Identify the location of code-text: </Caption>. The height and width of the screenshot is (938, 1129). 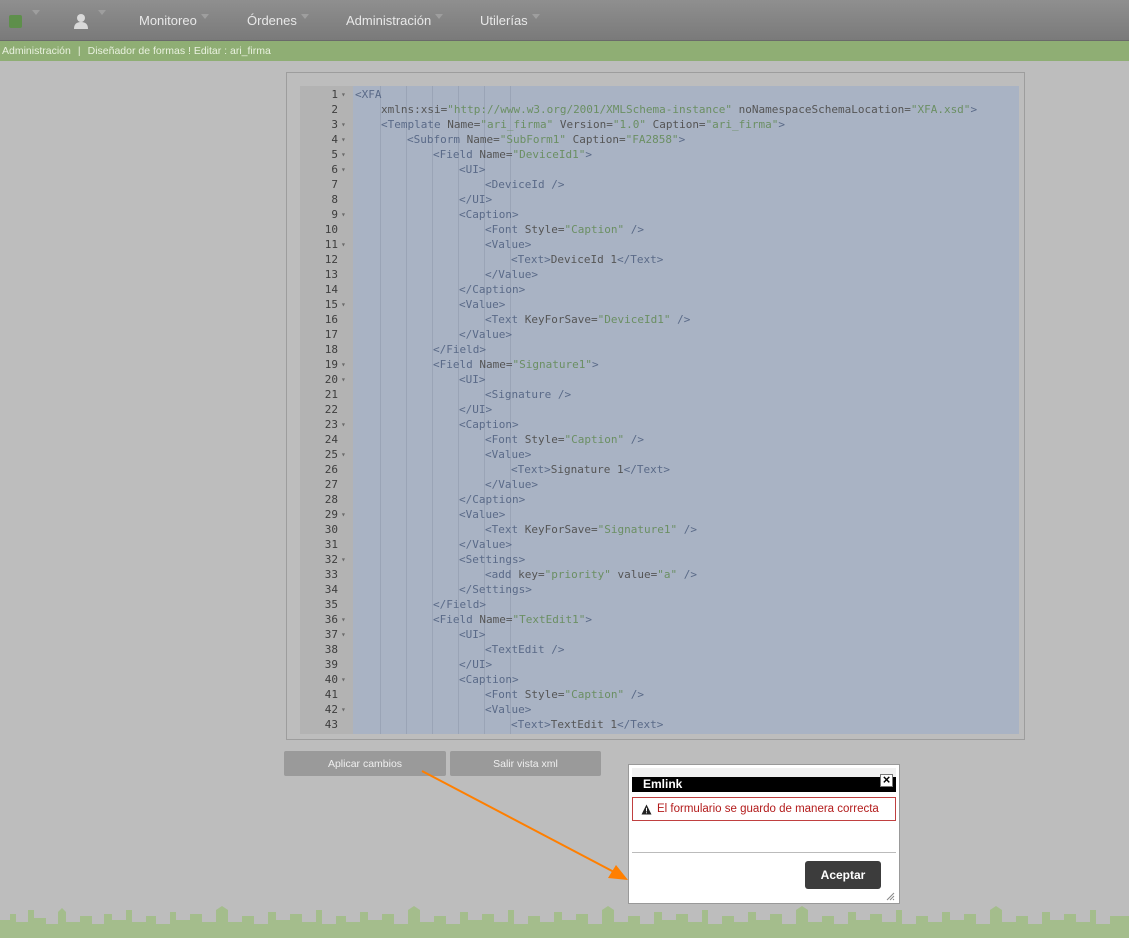
(492, 499).